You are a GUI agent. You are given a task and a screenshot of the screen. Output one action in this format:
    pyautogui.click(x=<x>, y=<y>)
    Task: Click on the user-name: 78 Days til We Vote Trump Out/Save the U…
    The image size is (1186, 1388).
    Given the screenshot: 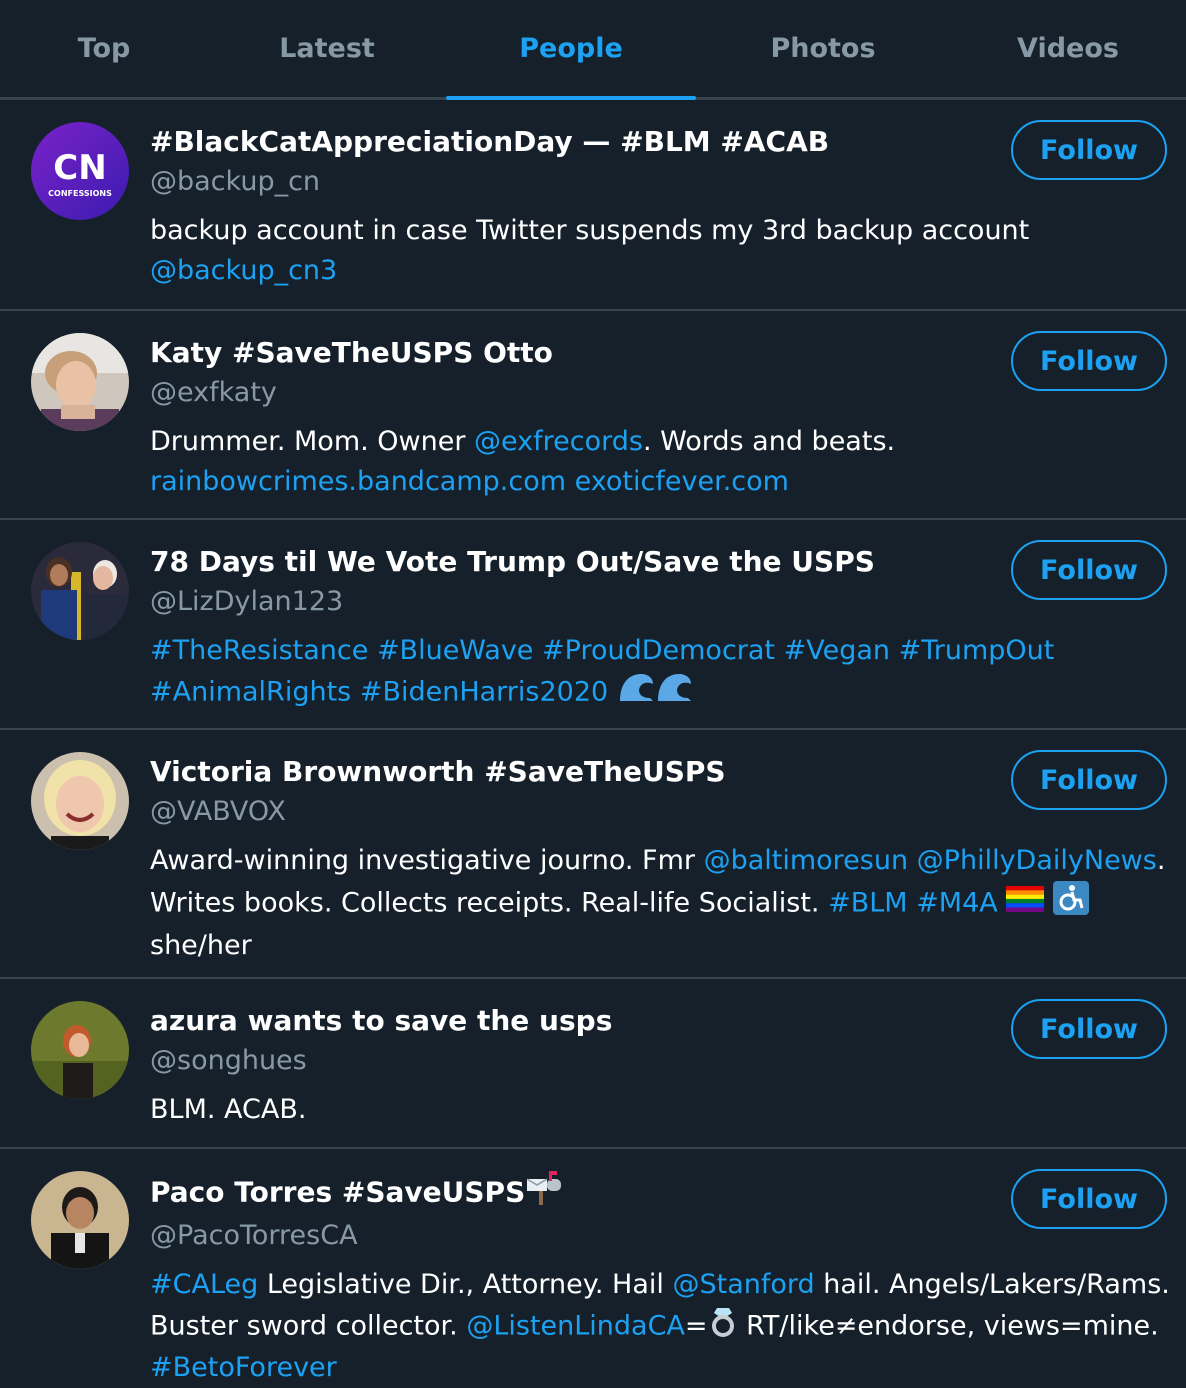 What is the action you would take?
    pyautogui.click(x=650, y=562)
    